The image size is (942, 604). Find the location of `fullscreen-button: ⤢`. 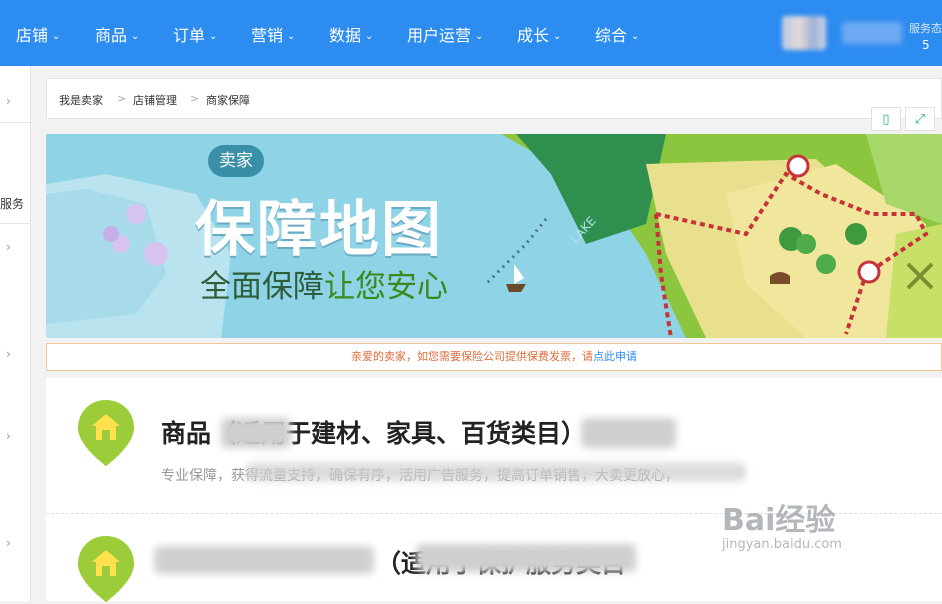

fullscreen-button: ⤢ is located at coordinates (920, 119).